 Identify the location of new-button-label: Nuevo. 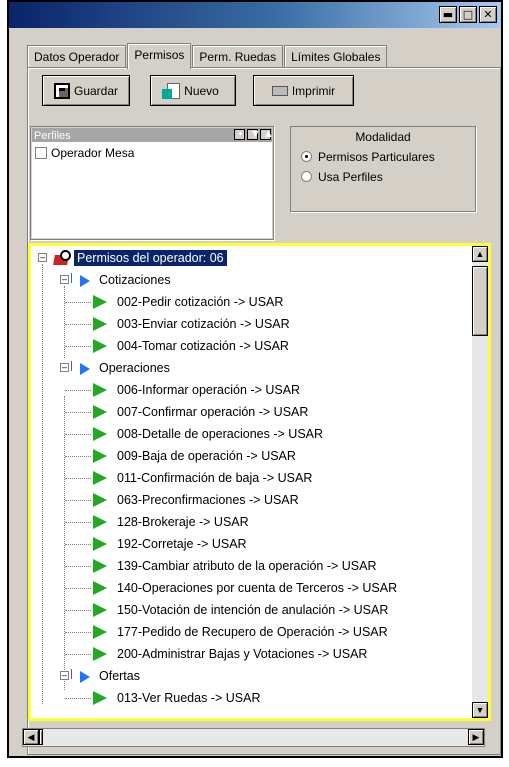
(201, 90).